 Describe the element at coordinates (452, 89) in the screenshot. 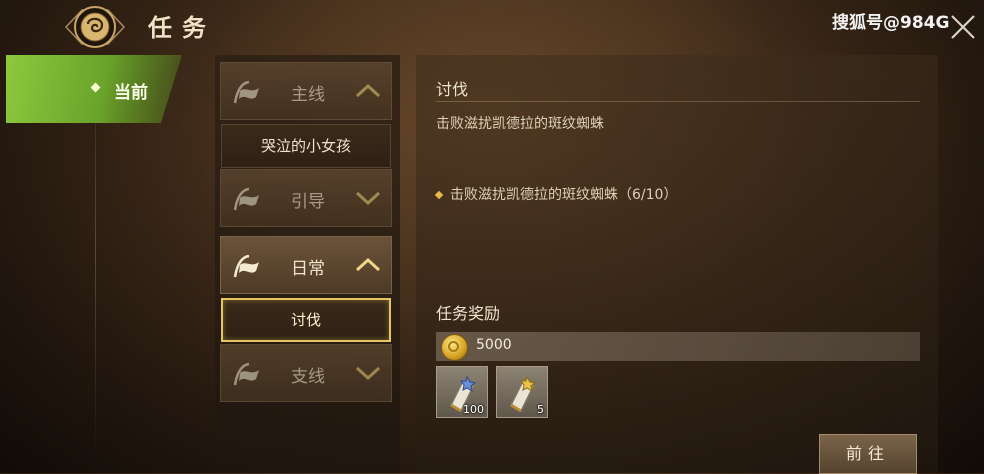

I see `quest-title: 讨伐` at that location.